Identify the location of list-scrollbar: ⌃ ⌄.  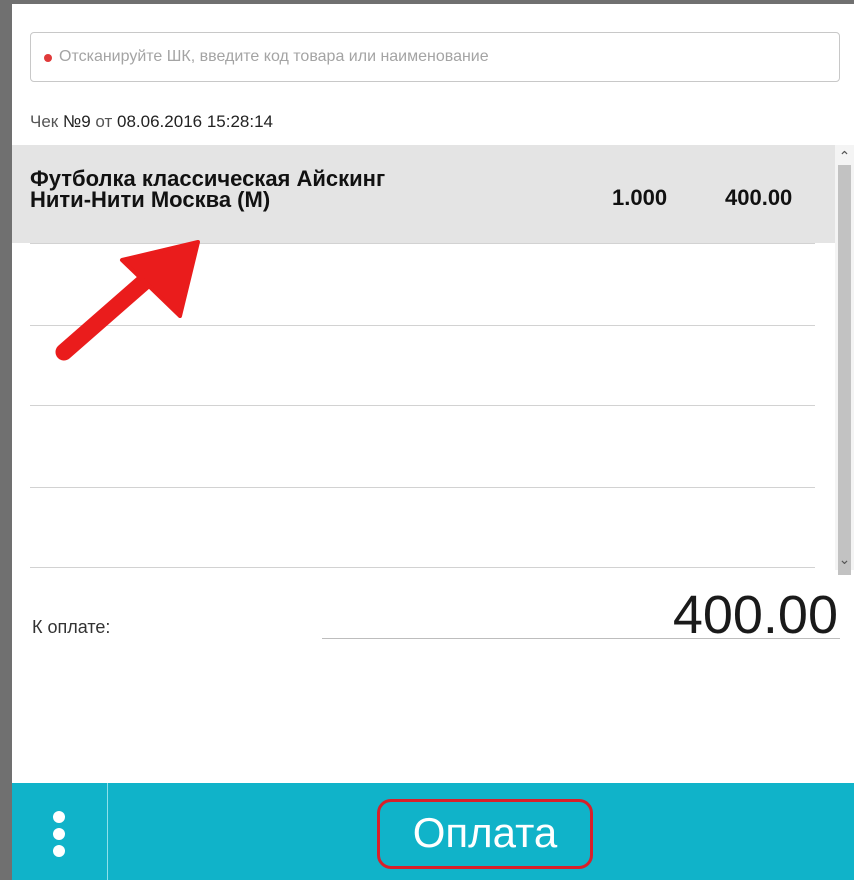
(844, 360).